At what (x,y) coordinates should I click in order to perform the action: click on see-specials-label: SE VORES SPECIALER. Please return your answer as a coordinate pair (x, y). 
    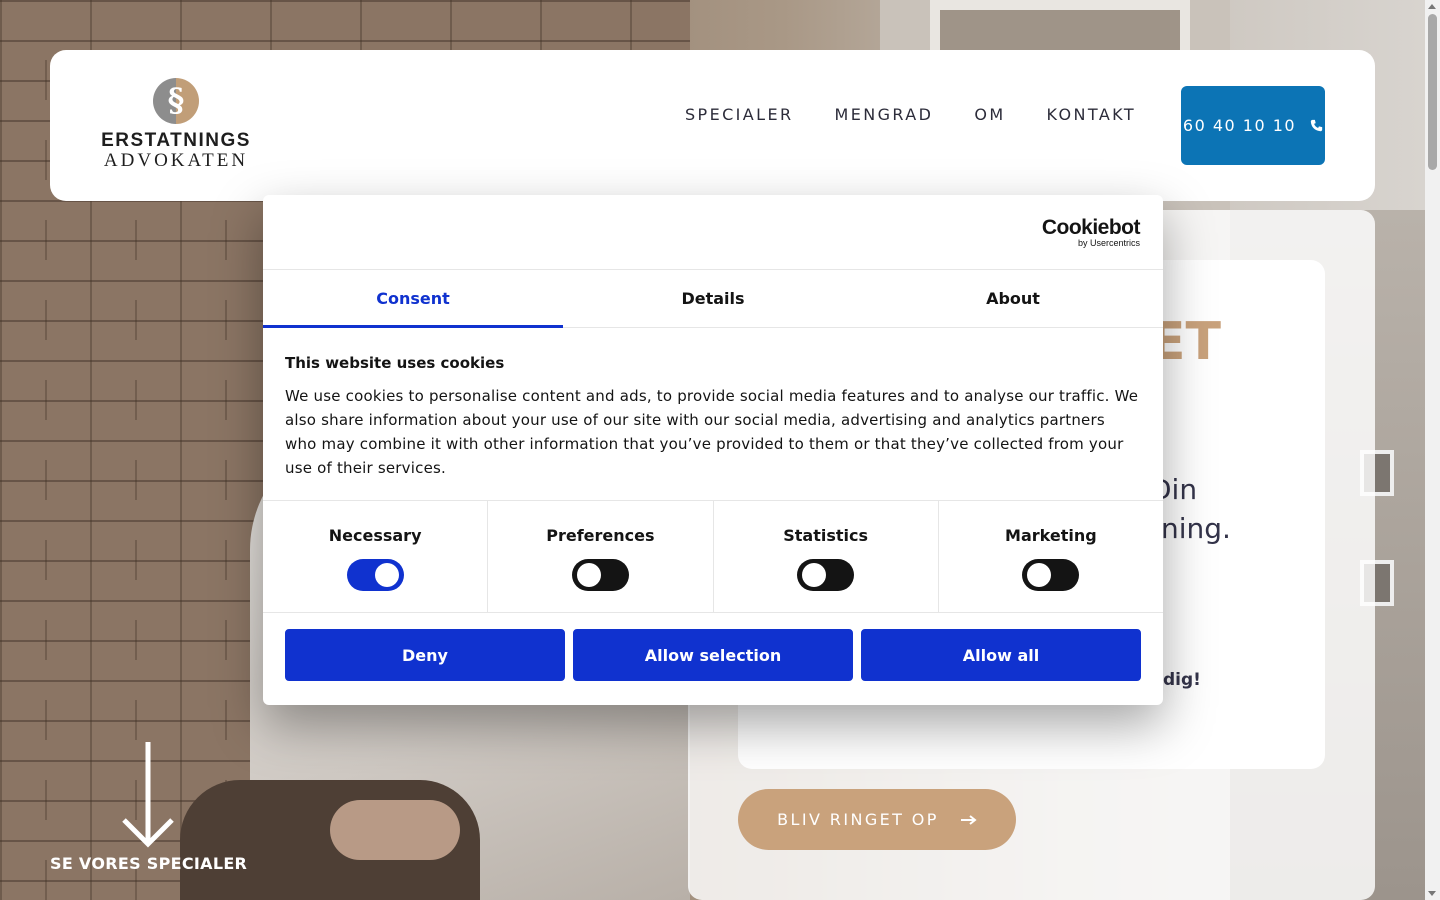
    Looking at the image, I should click on (149, 863).